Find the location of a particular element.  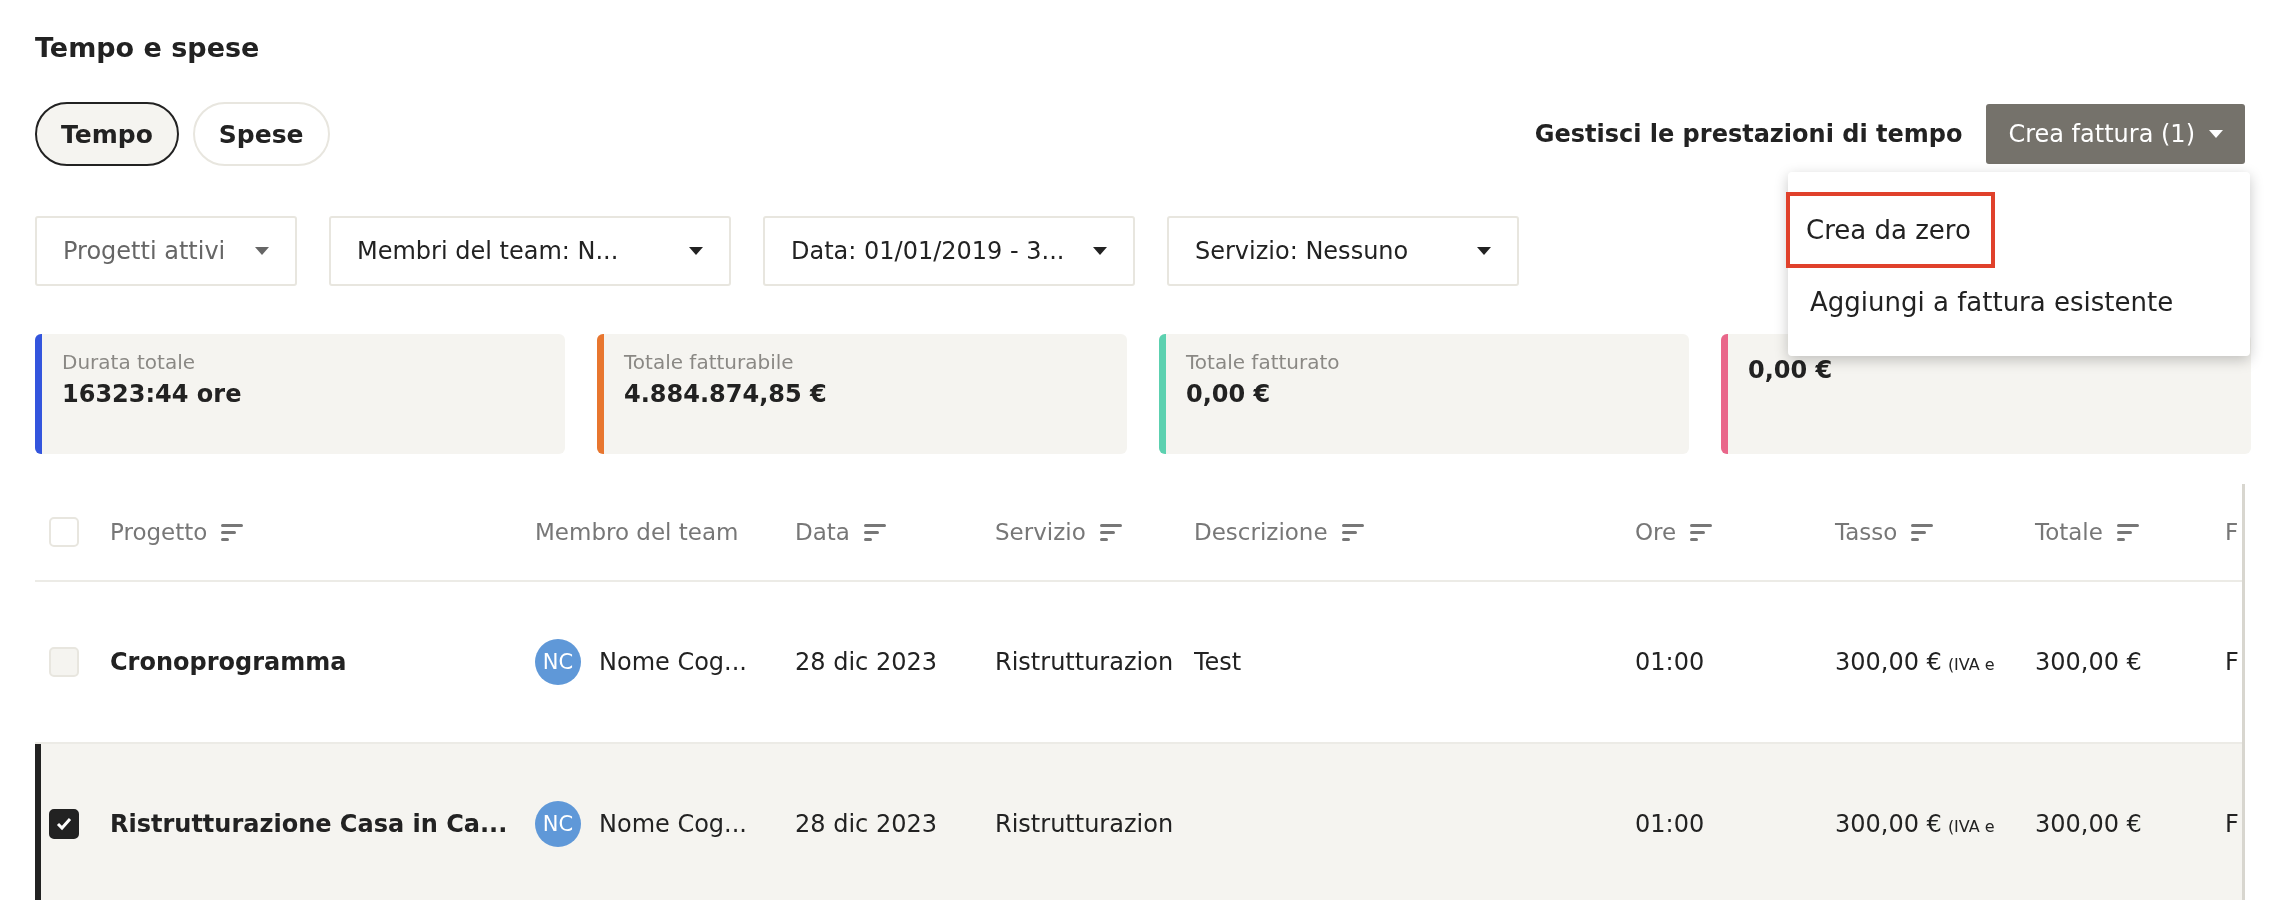

stat-label: Totale fatturabile is located at coordinates (709, 362).